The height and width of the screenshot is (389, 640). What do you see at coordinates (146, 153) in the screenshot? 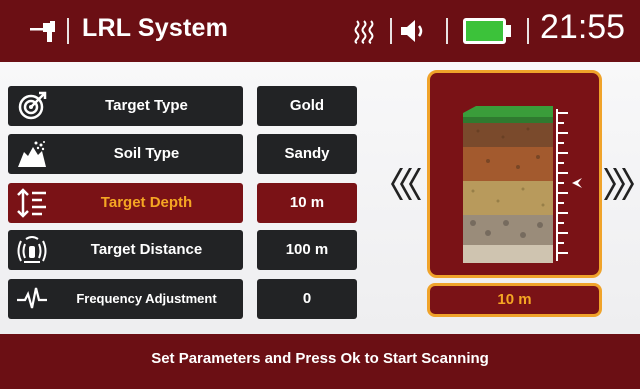
I see `soil-type-label: Soil Type` at bounding box center [146, 153].